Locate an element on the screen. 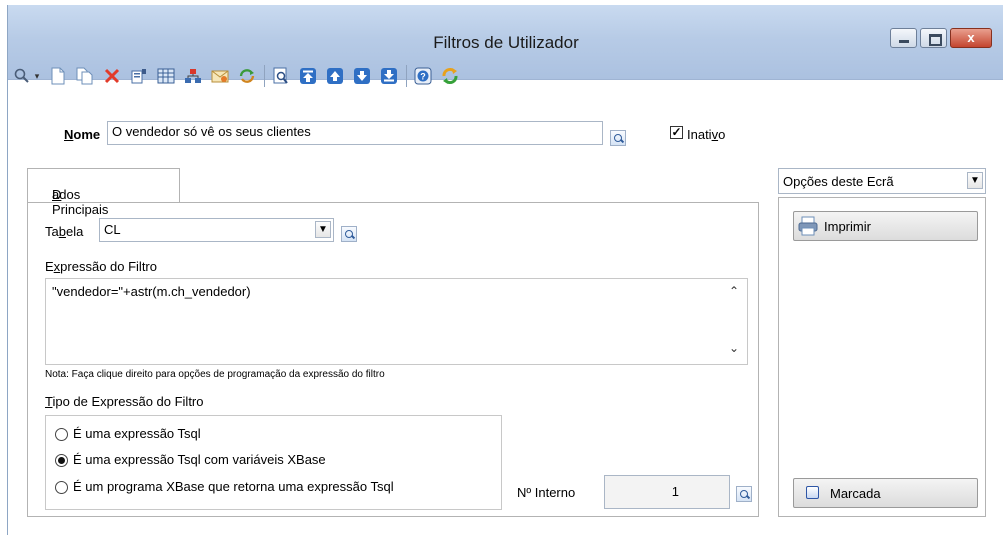 Image resolution: width=1003 pixels, height=535 pixels. delete-icon is located at coordinates (112, 76).